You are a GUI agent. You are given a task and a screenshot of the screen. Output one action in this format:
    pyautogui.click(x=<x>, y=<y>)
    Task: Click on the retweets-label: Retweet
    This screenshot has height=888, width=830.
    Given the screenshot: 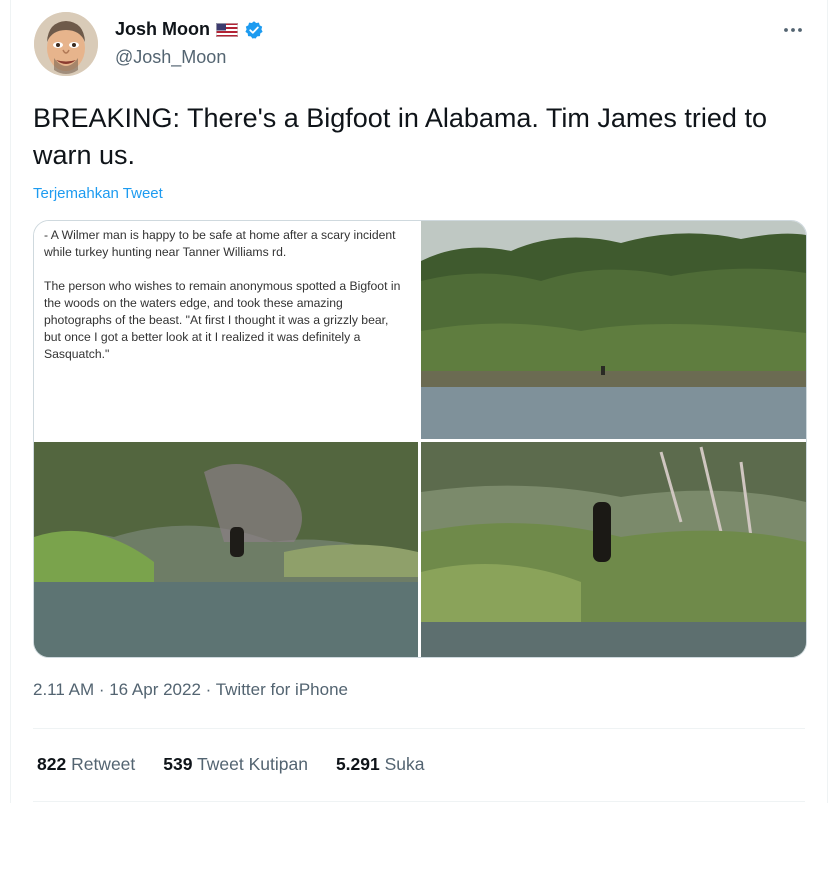 What is the action you would take?
    pyautogui.click(x=103, y=764)
    